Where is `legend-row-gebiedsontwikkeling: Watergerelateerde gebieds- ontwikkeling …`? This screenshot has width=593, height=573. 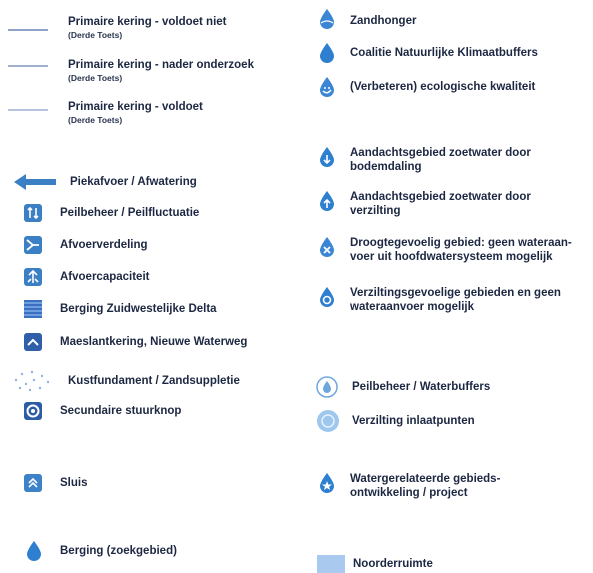
legend-row-gebiedsontwikkeling: Watergerelateerde gebieds- ontwikkeling … is located at coordinates (409, 486).